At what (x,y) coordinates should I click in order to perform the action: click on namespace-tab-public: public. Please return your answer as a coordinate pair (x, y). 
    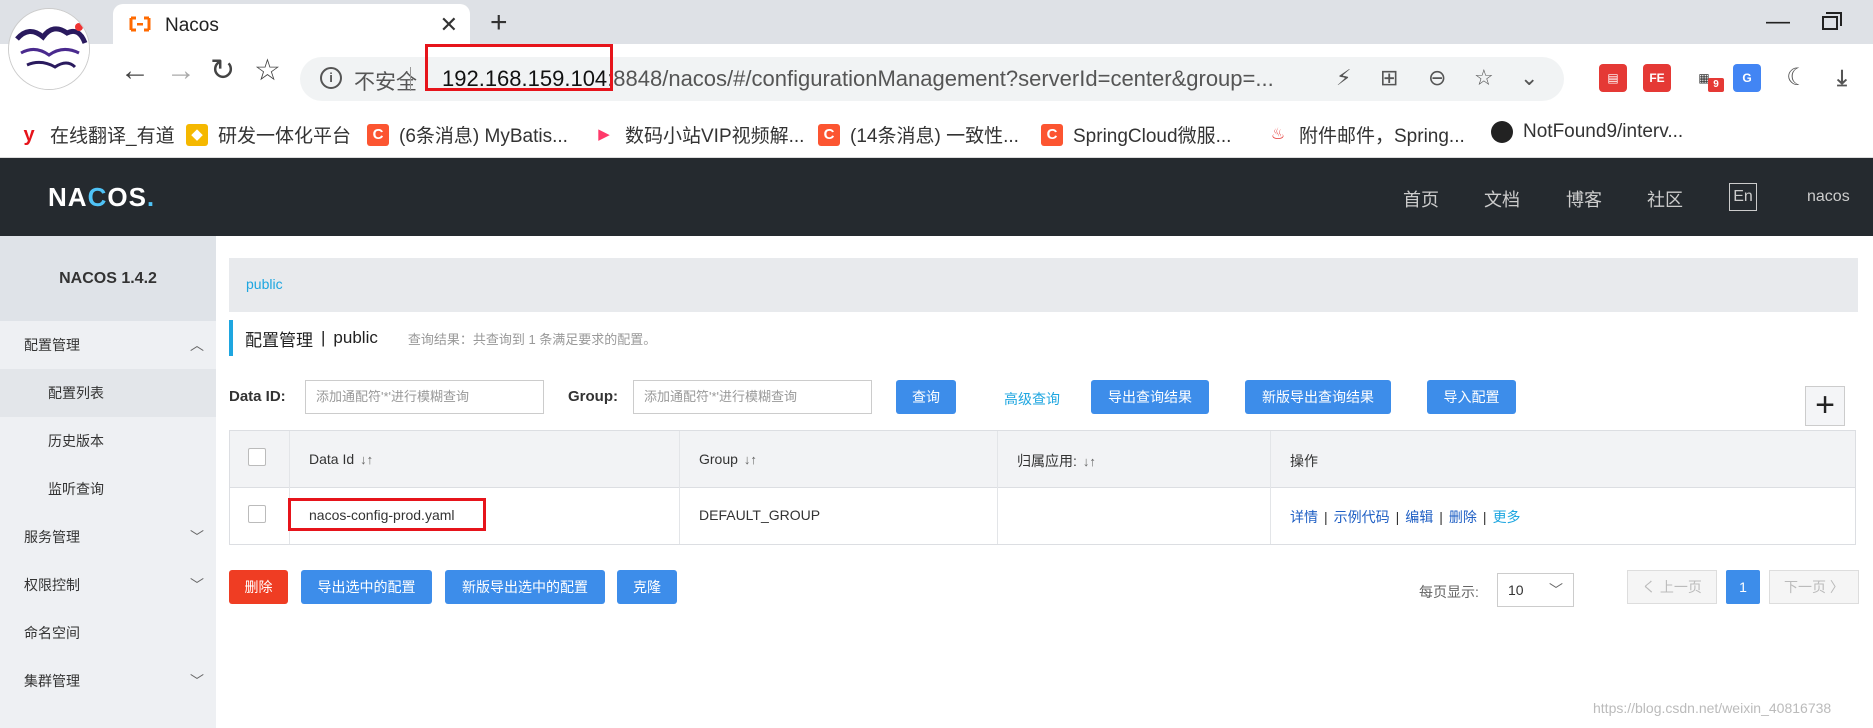
    Looking at the image, I should click on (264, 284).